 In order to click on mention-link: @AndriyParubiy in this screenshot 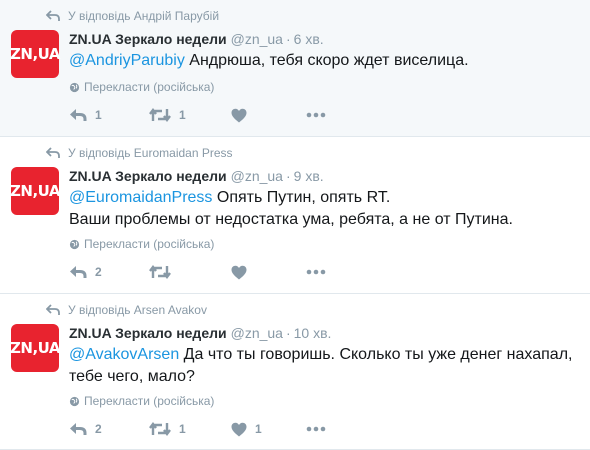, I will do `click(127, 60)`.